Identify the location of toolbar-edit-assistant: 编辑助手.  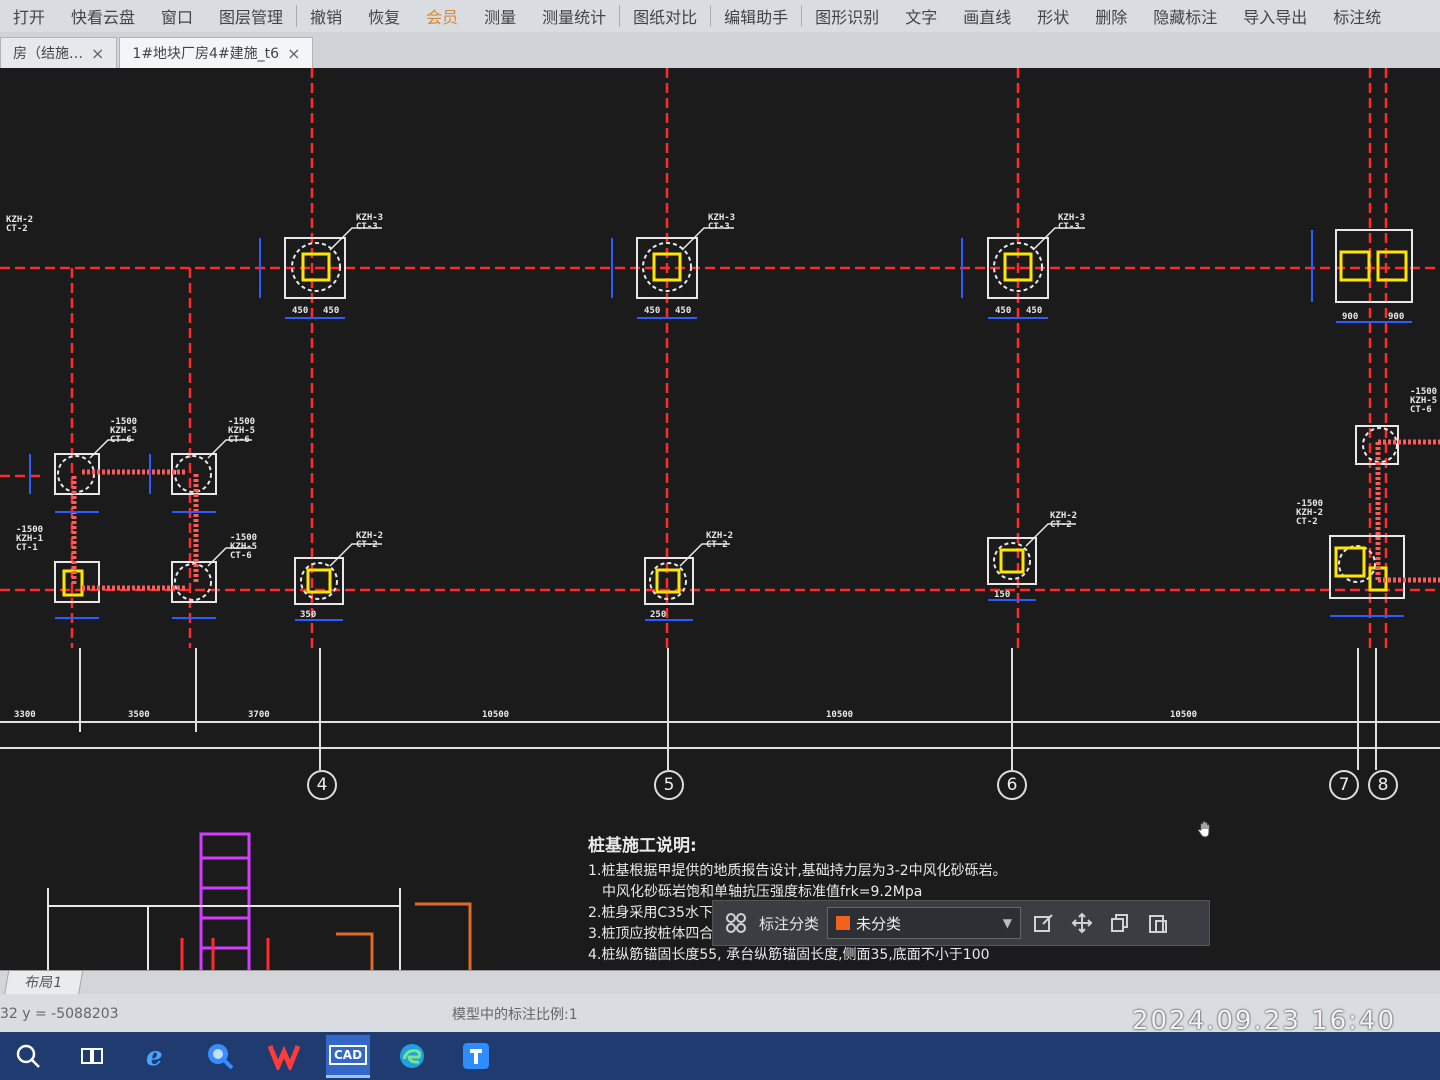
(756, 16).